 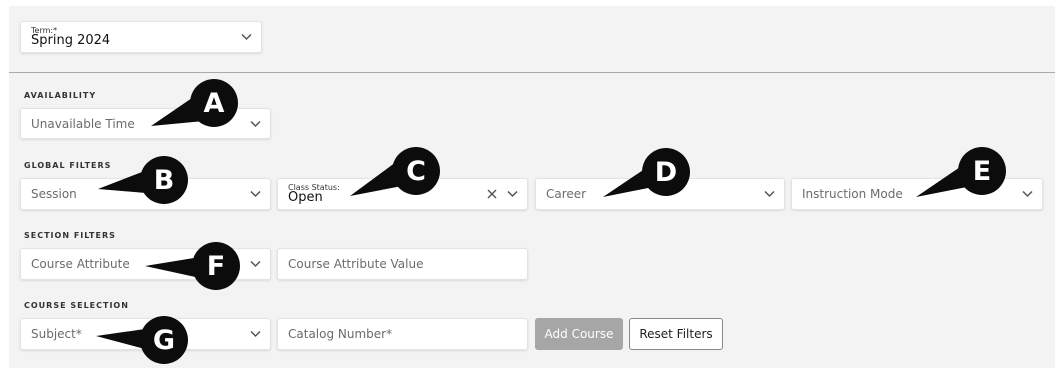 I want to click on divider, so click(x=532, y=72).